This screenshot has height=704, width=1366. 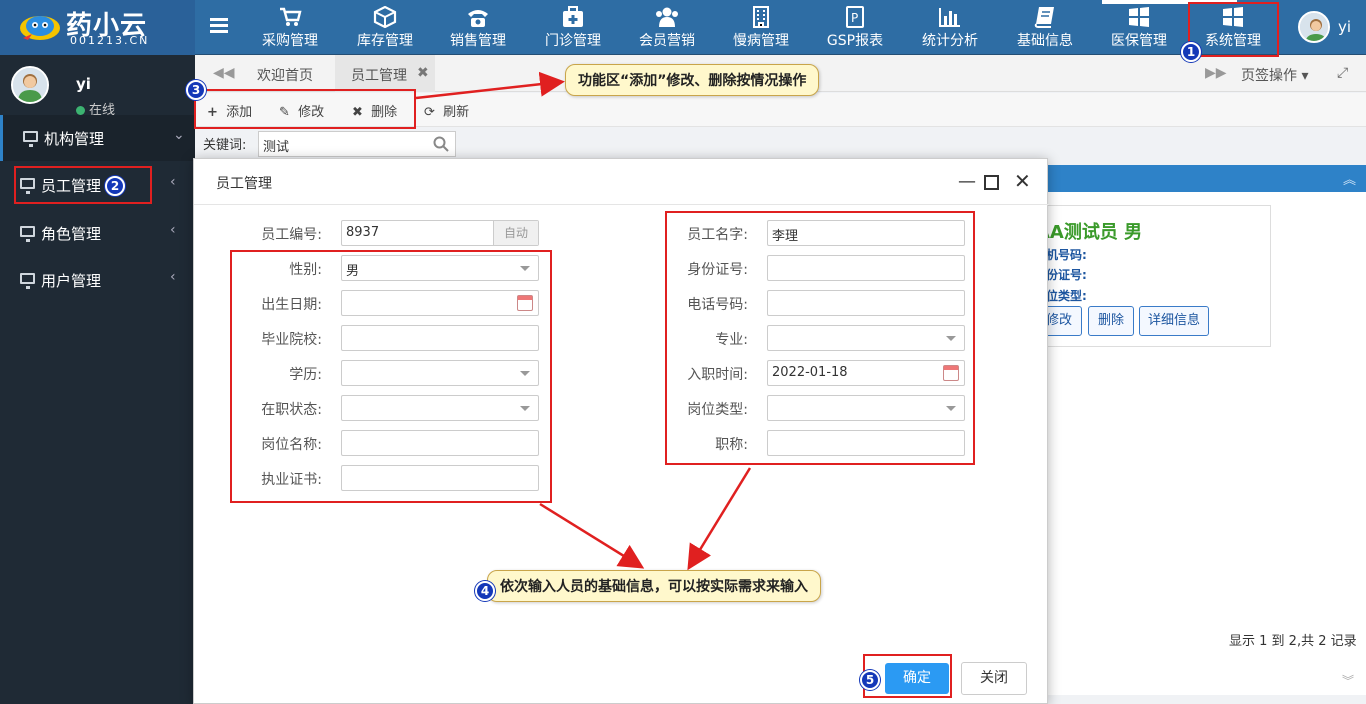 What do you see at coordinates (196, 90) in the screenshot?
I see `step-badge-3: 3` at bounding box center [196, 90].